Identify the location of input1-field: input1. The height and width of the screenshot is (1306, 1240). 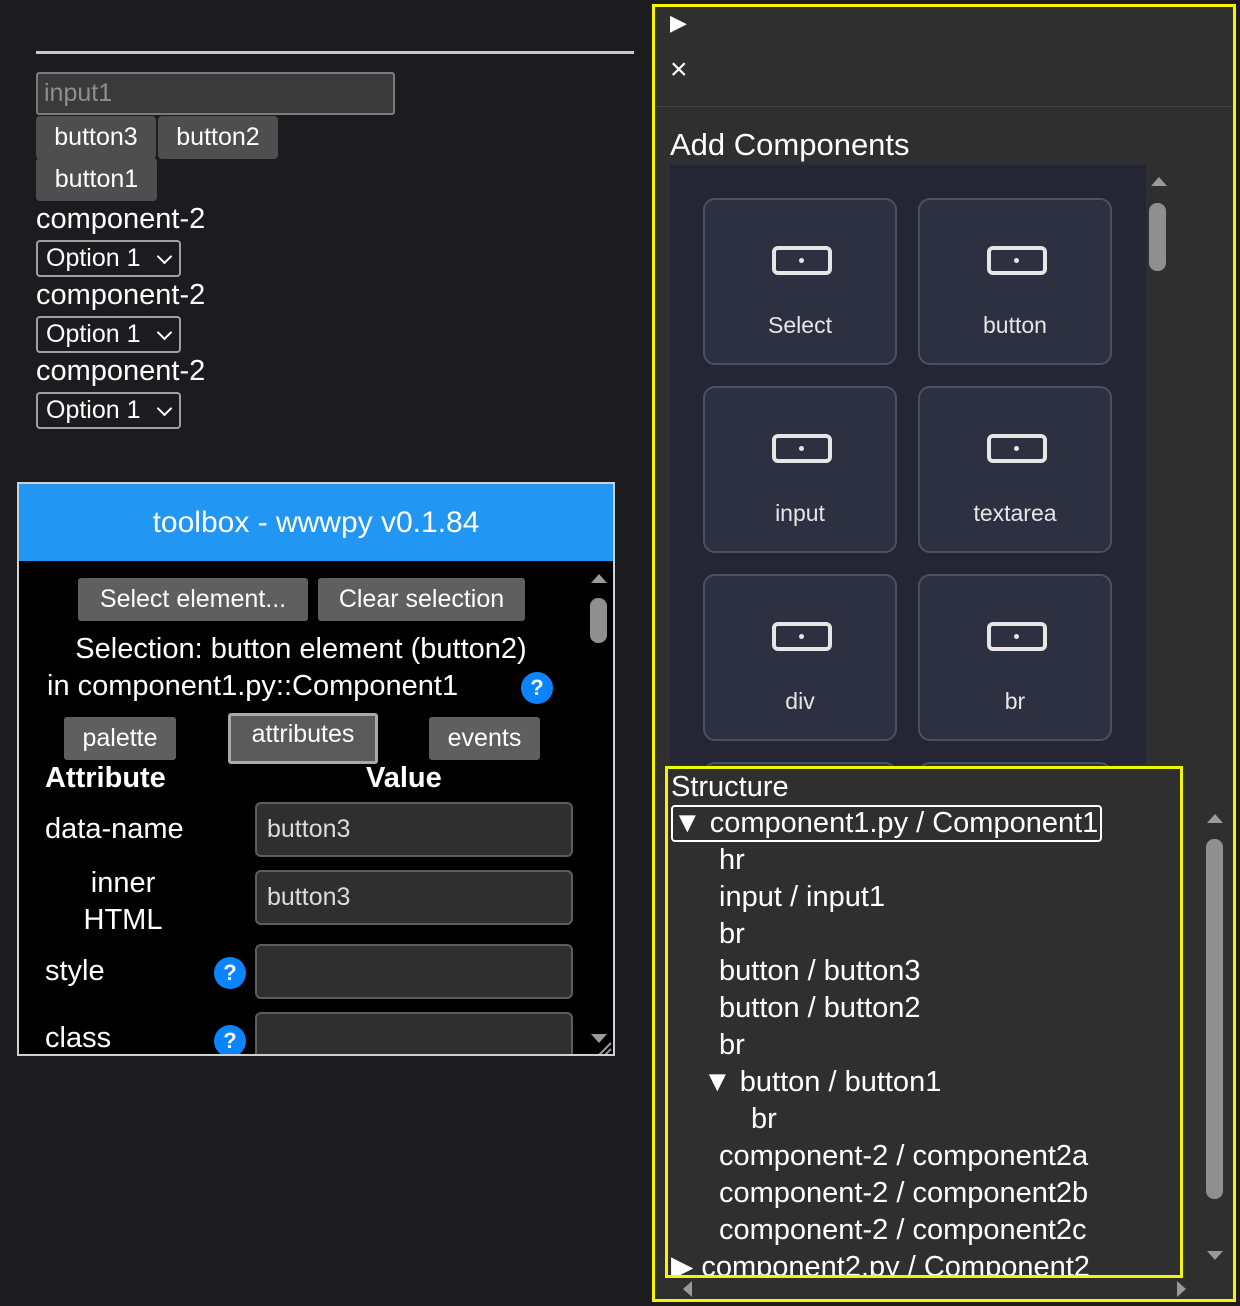
(215, 93).